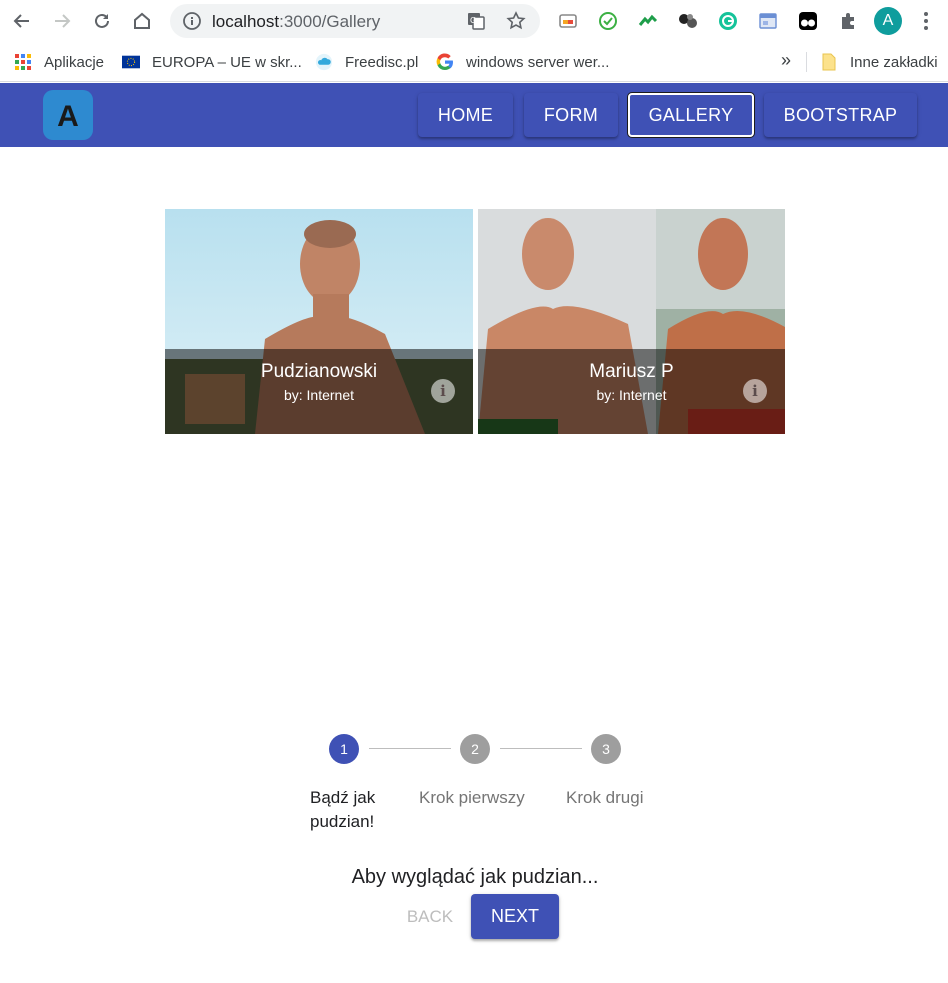  Describe the element at coordinates (192, 23) in the screenshot. I see `site-info-icon` at that location.